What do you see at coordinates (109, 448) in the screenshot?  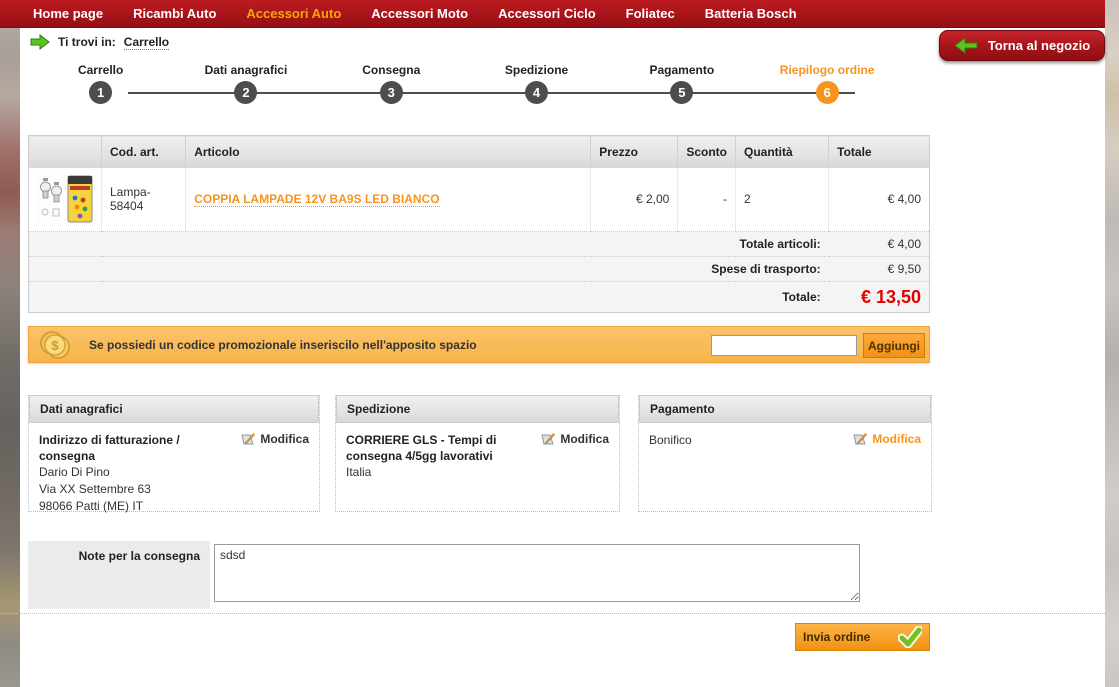 I see `billing-address-title: Indirizzo di fatturazione / consegna` at bounding box center [109, 448].